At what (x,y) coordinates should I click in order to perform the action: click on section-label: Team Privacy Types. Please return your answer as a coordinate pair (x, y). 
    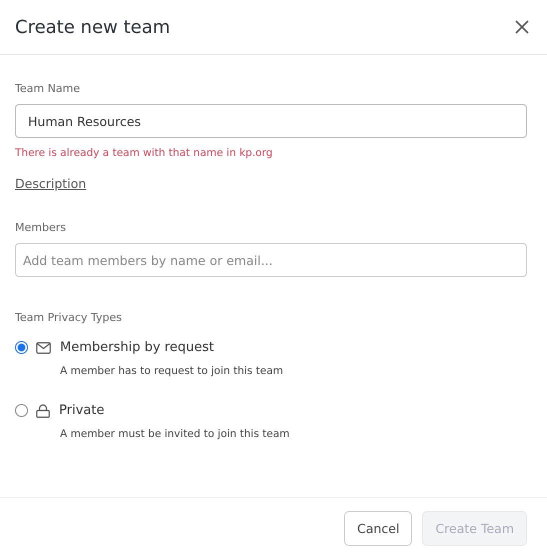
    Looking at the image, I should click on (68, 317).